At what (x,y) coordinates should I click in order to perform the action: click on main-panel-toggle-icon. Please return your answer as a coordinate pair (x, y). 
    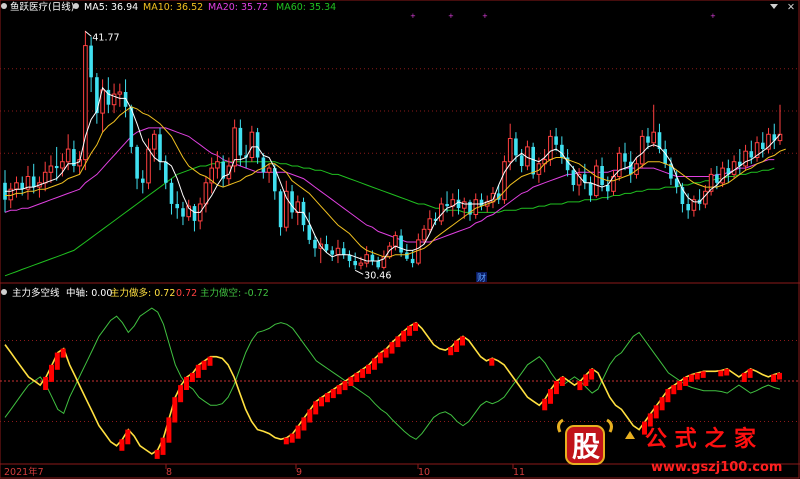
    Looking at the image, I should click on (4, 6).